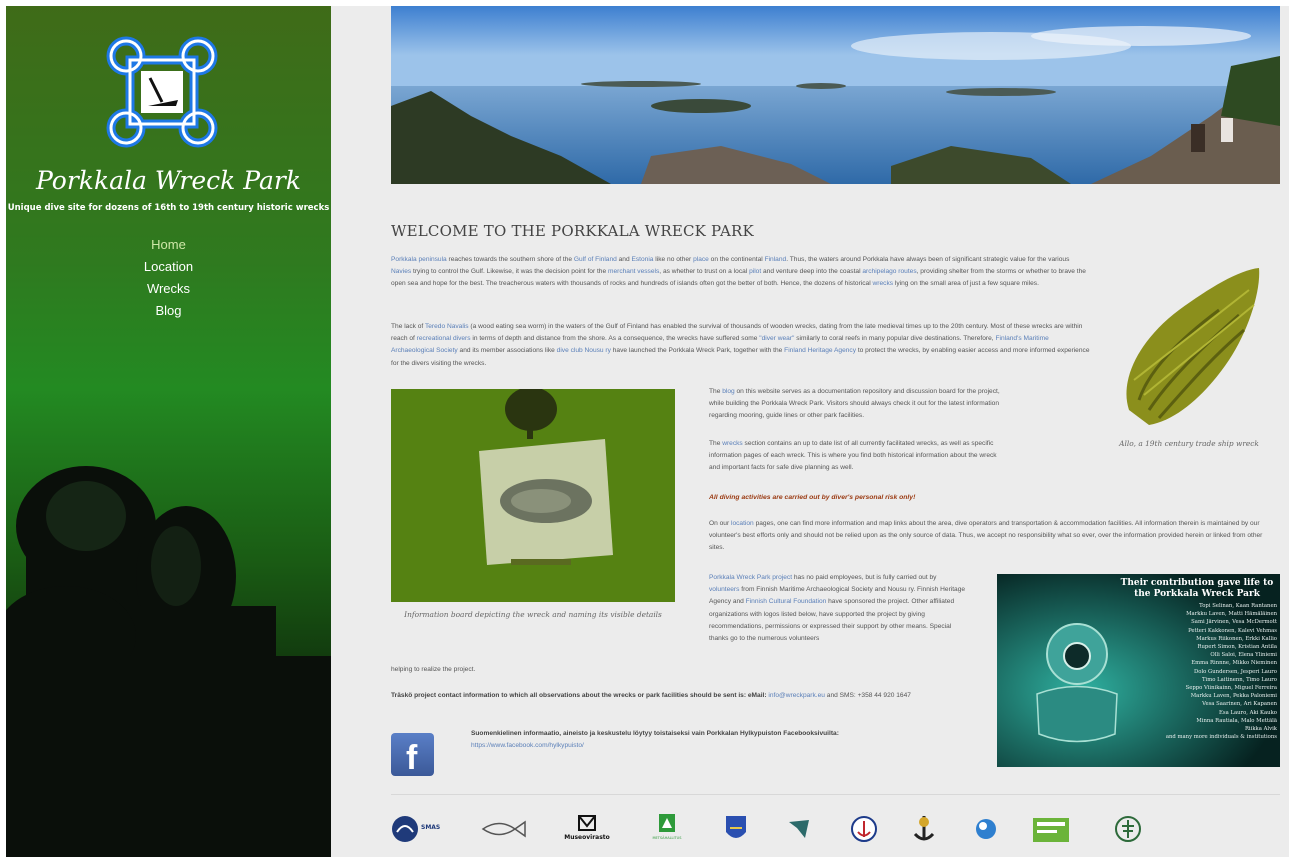  What do you see at coordinates (587, 823) in the screenshot?
I see `museovirasto-icon` at bounding box center [587, 823].